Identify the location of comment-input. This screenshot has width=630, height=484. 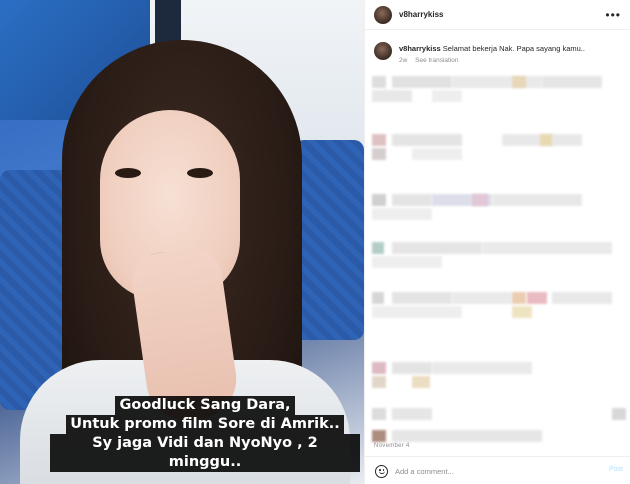
(490, 471).